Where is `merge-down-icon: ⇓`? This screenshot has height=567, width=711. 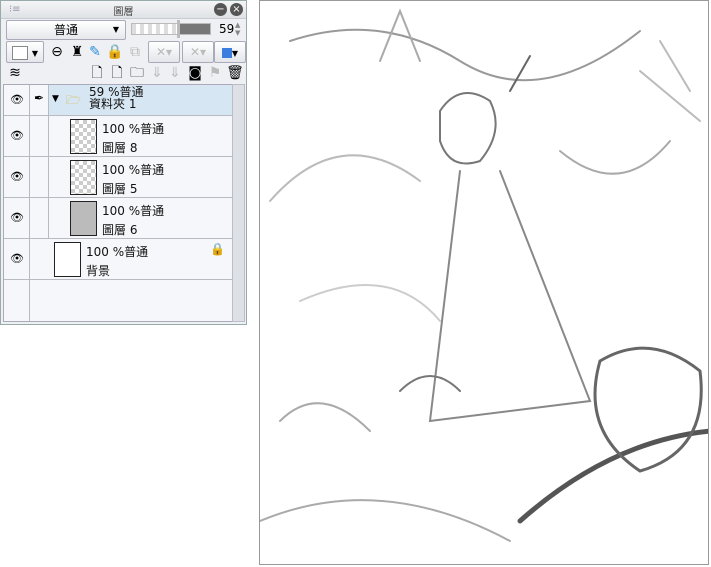
merge-down-icon: ⇓ is located at coordinates (175, 73).